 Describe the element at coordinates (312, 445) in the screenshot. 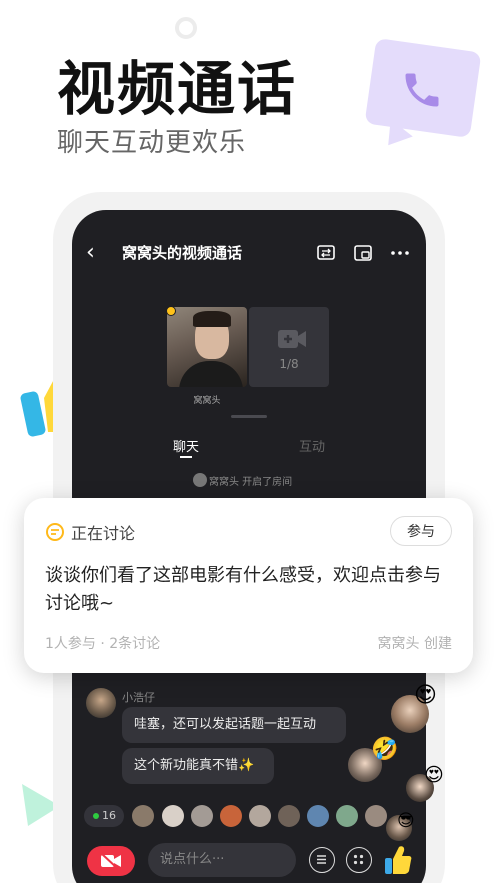

I see `tab-interact: 互动` at that location.